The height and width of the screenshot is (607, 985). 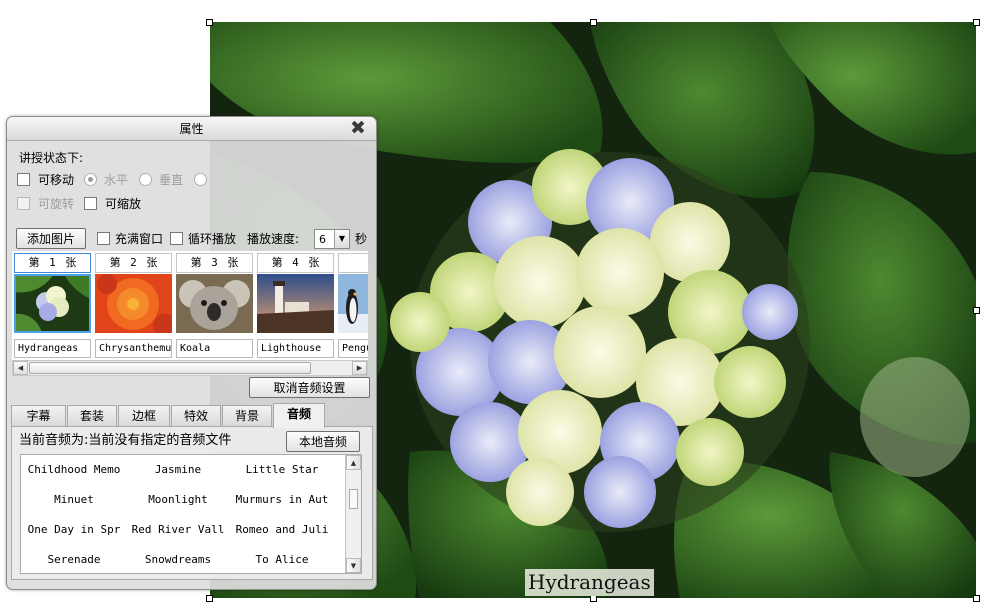 I want to click on audio-track: One Day in Spr, so click(x=74, y=530).